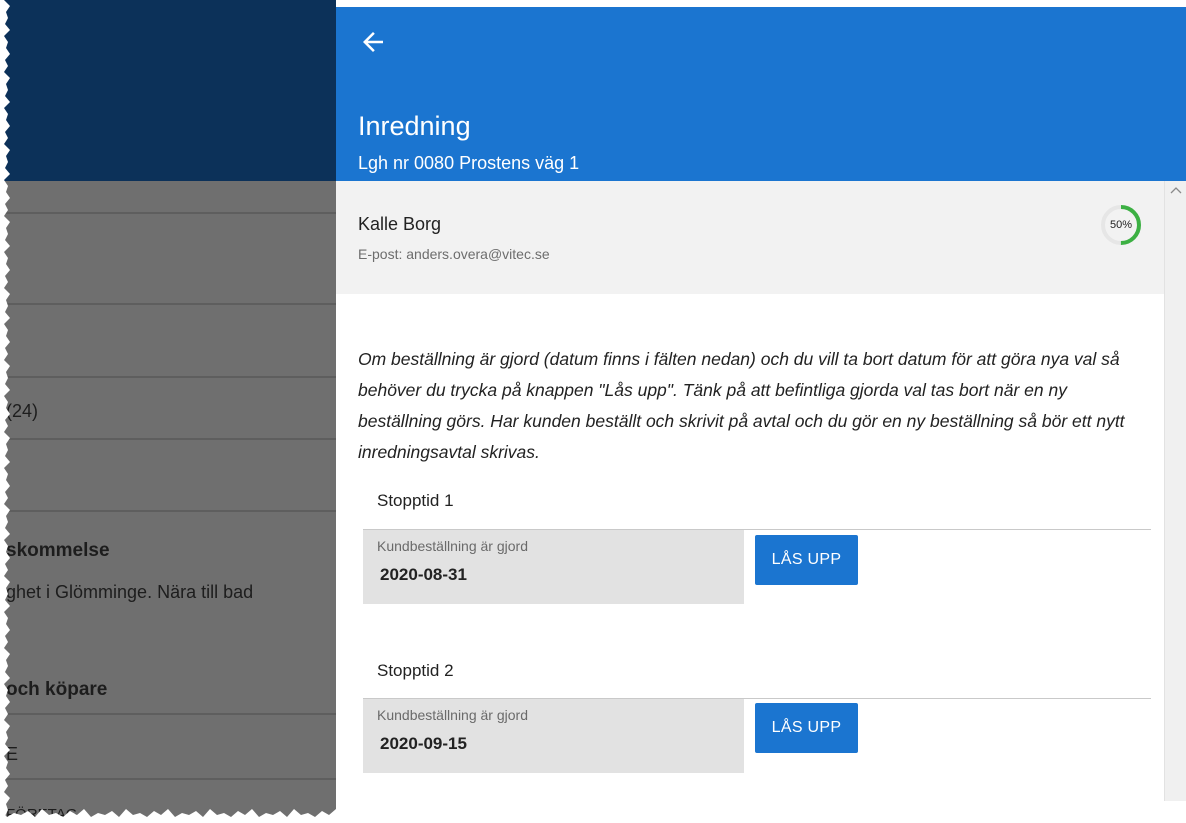 The height and width of the screenshot is (823, 1186). What do you see at coordinates (400, 224) in the screenshot?
I see `customer-name: Kalle Borg` at bounding box center [400, 224].